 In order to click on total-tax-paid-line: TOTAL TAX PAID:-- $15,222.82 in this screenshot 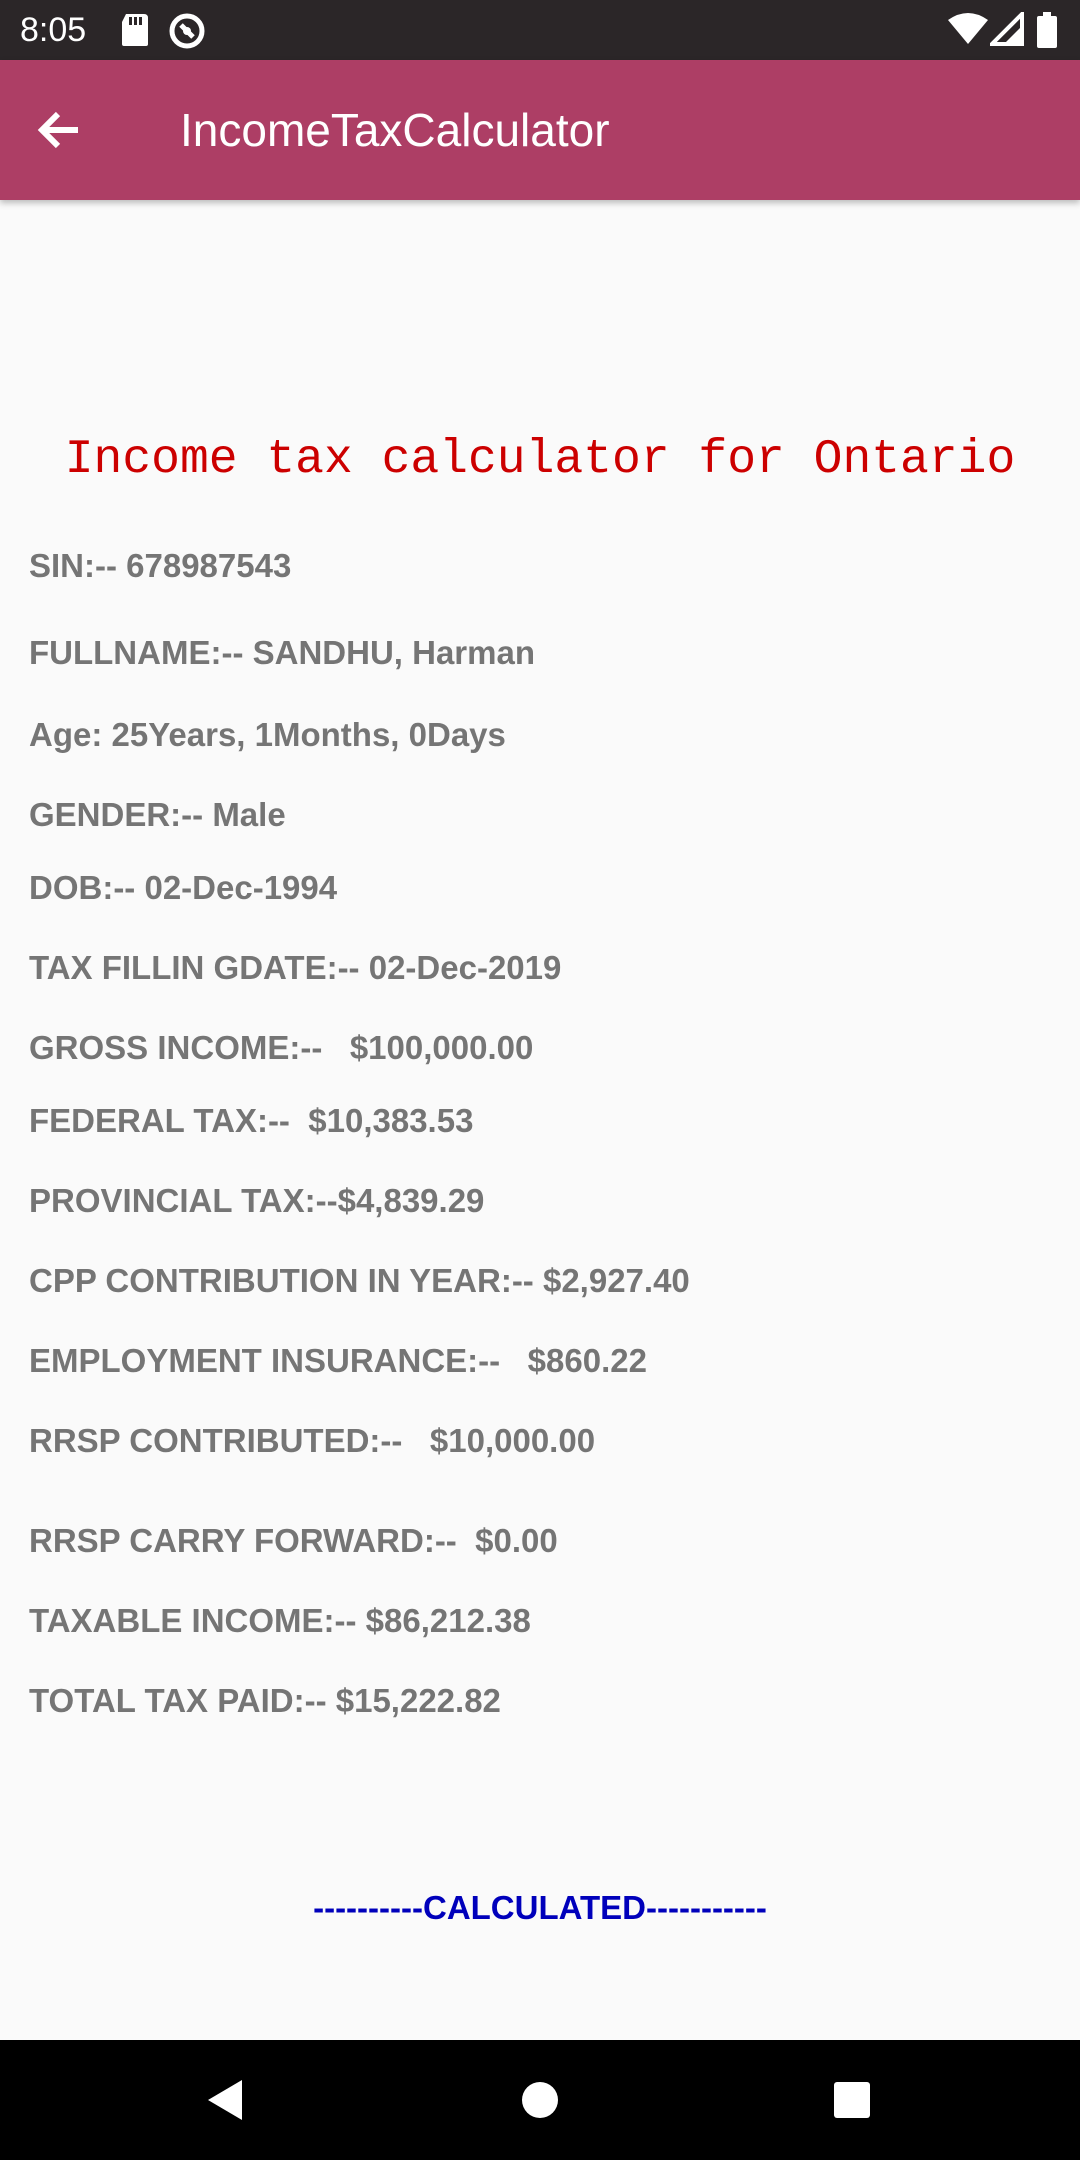, I will do `click(265, 1700)`.